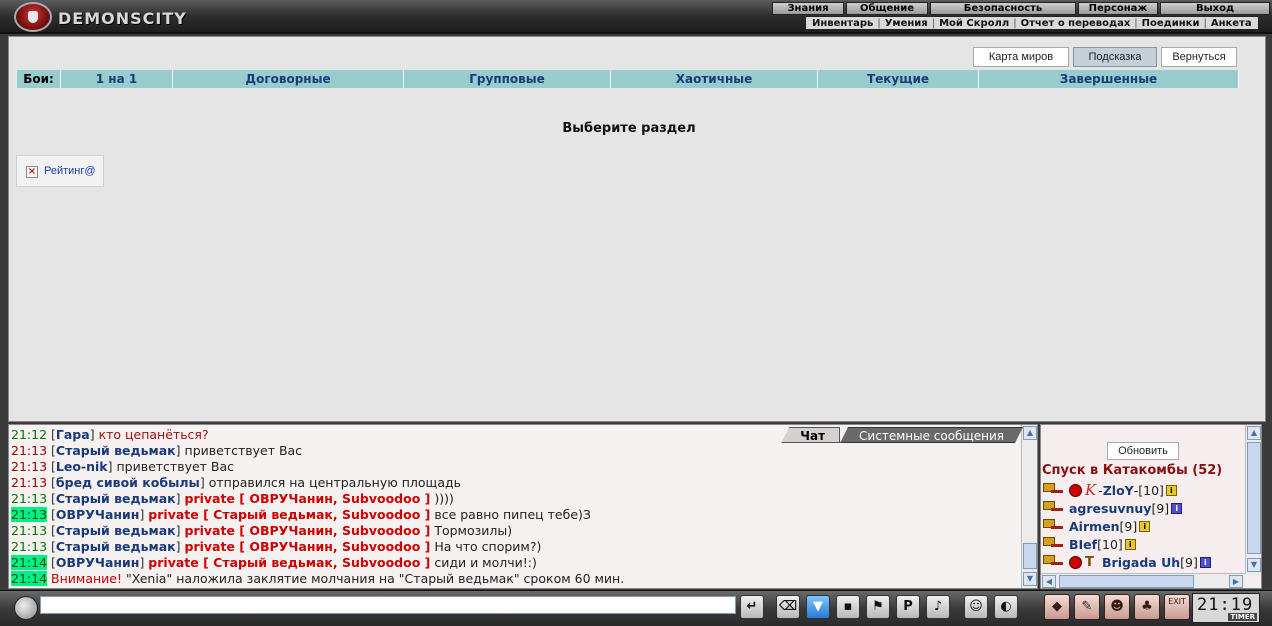 This screenshot has height=626, width=1272. What do you see at coordinates (848, 607) in the screenshot?
I see `save-icon: ▪` at bounding box center [848, 607].